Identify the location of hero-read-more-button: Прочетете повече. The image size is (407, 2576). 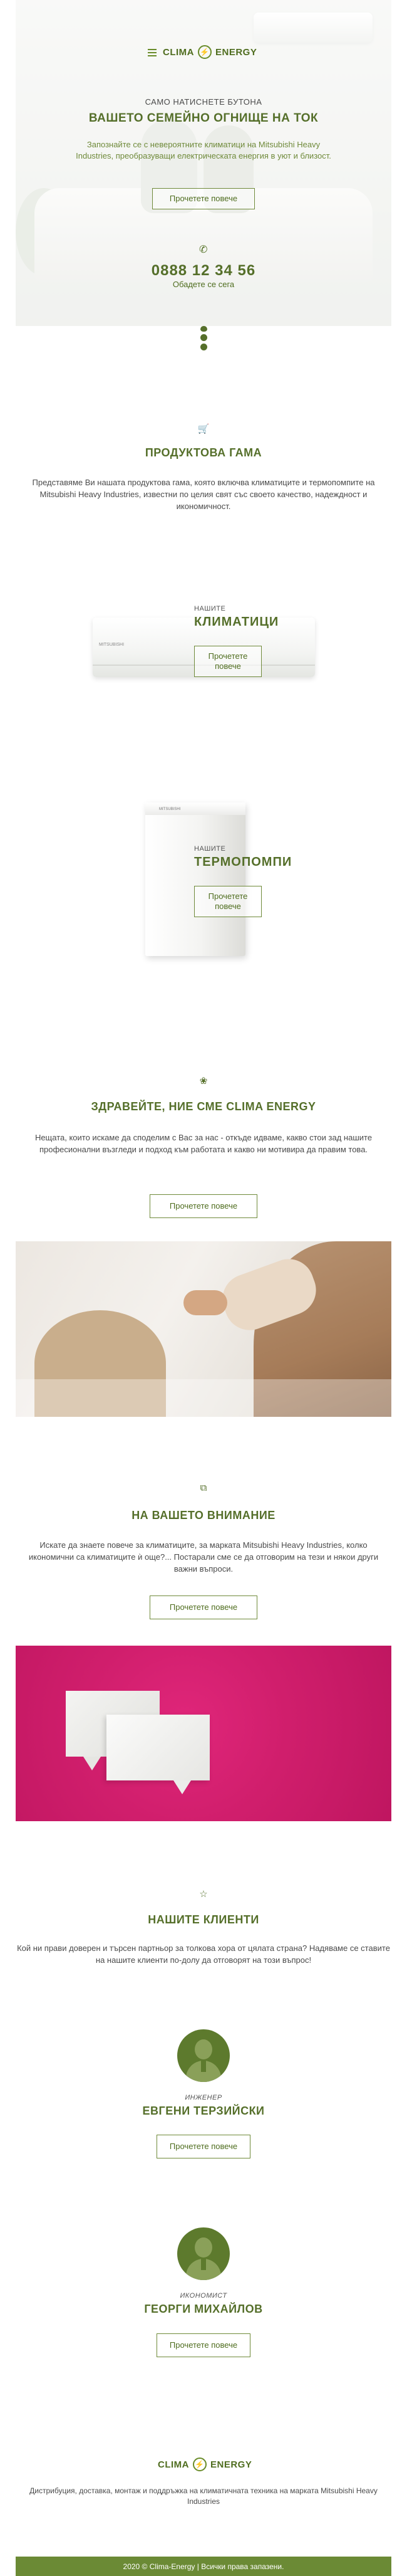
(203, 198).